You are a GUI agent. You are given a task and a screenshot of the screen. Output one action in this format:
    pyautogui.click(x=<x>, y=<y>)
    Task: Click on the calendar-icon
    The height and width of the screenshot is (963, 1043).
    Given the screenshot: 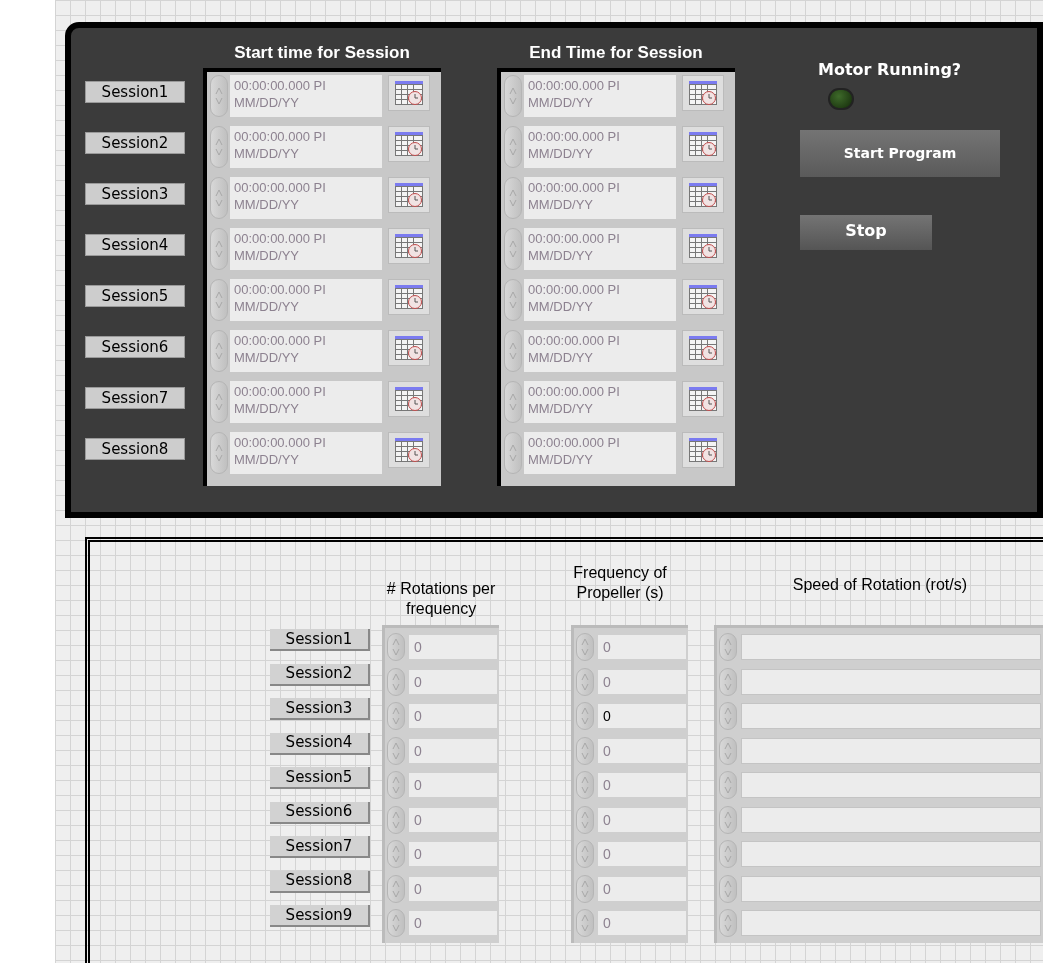 What is the action you would take?
    pyautogui.click(x=703, y=297)
    